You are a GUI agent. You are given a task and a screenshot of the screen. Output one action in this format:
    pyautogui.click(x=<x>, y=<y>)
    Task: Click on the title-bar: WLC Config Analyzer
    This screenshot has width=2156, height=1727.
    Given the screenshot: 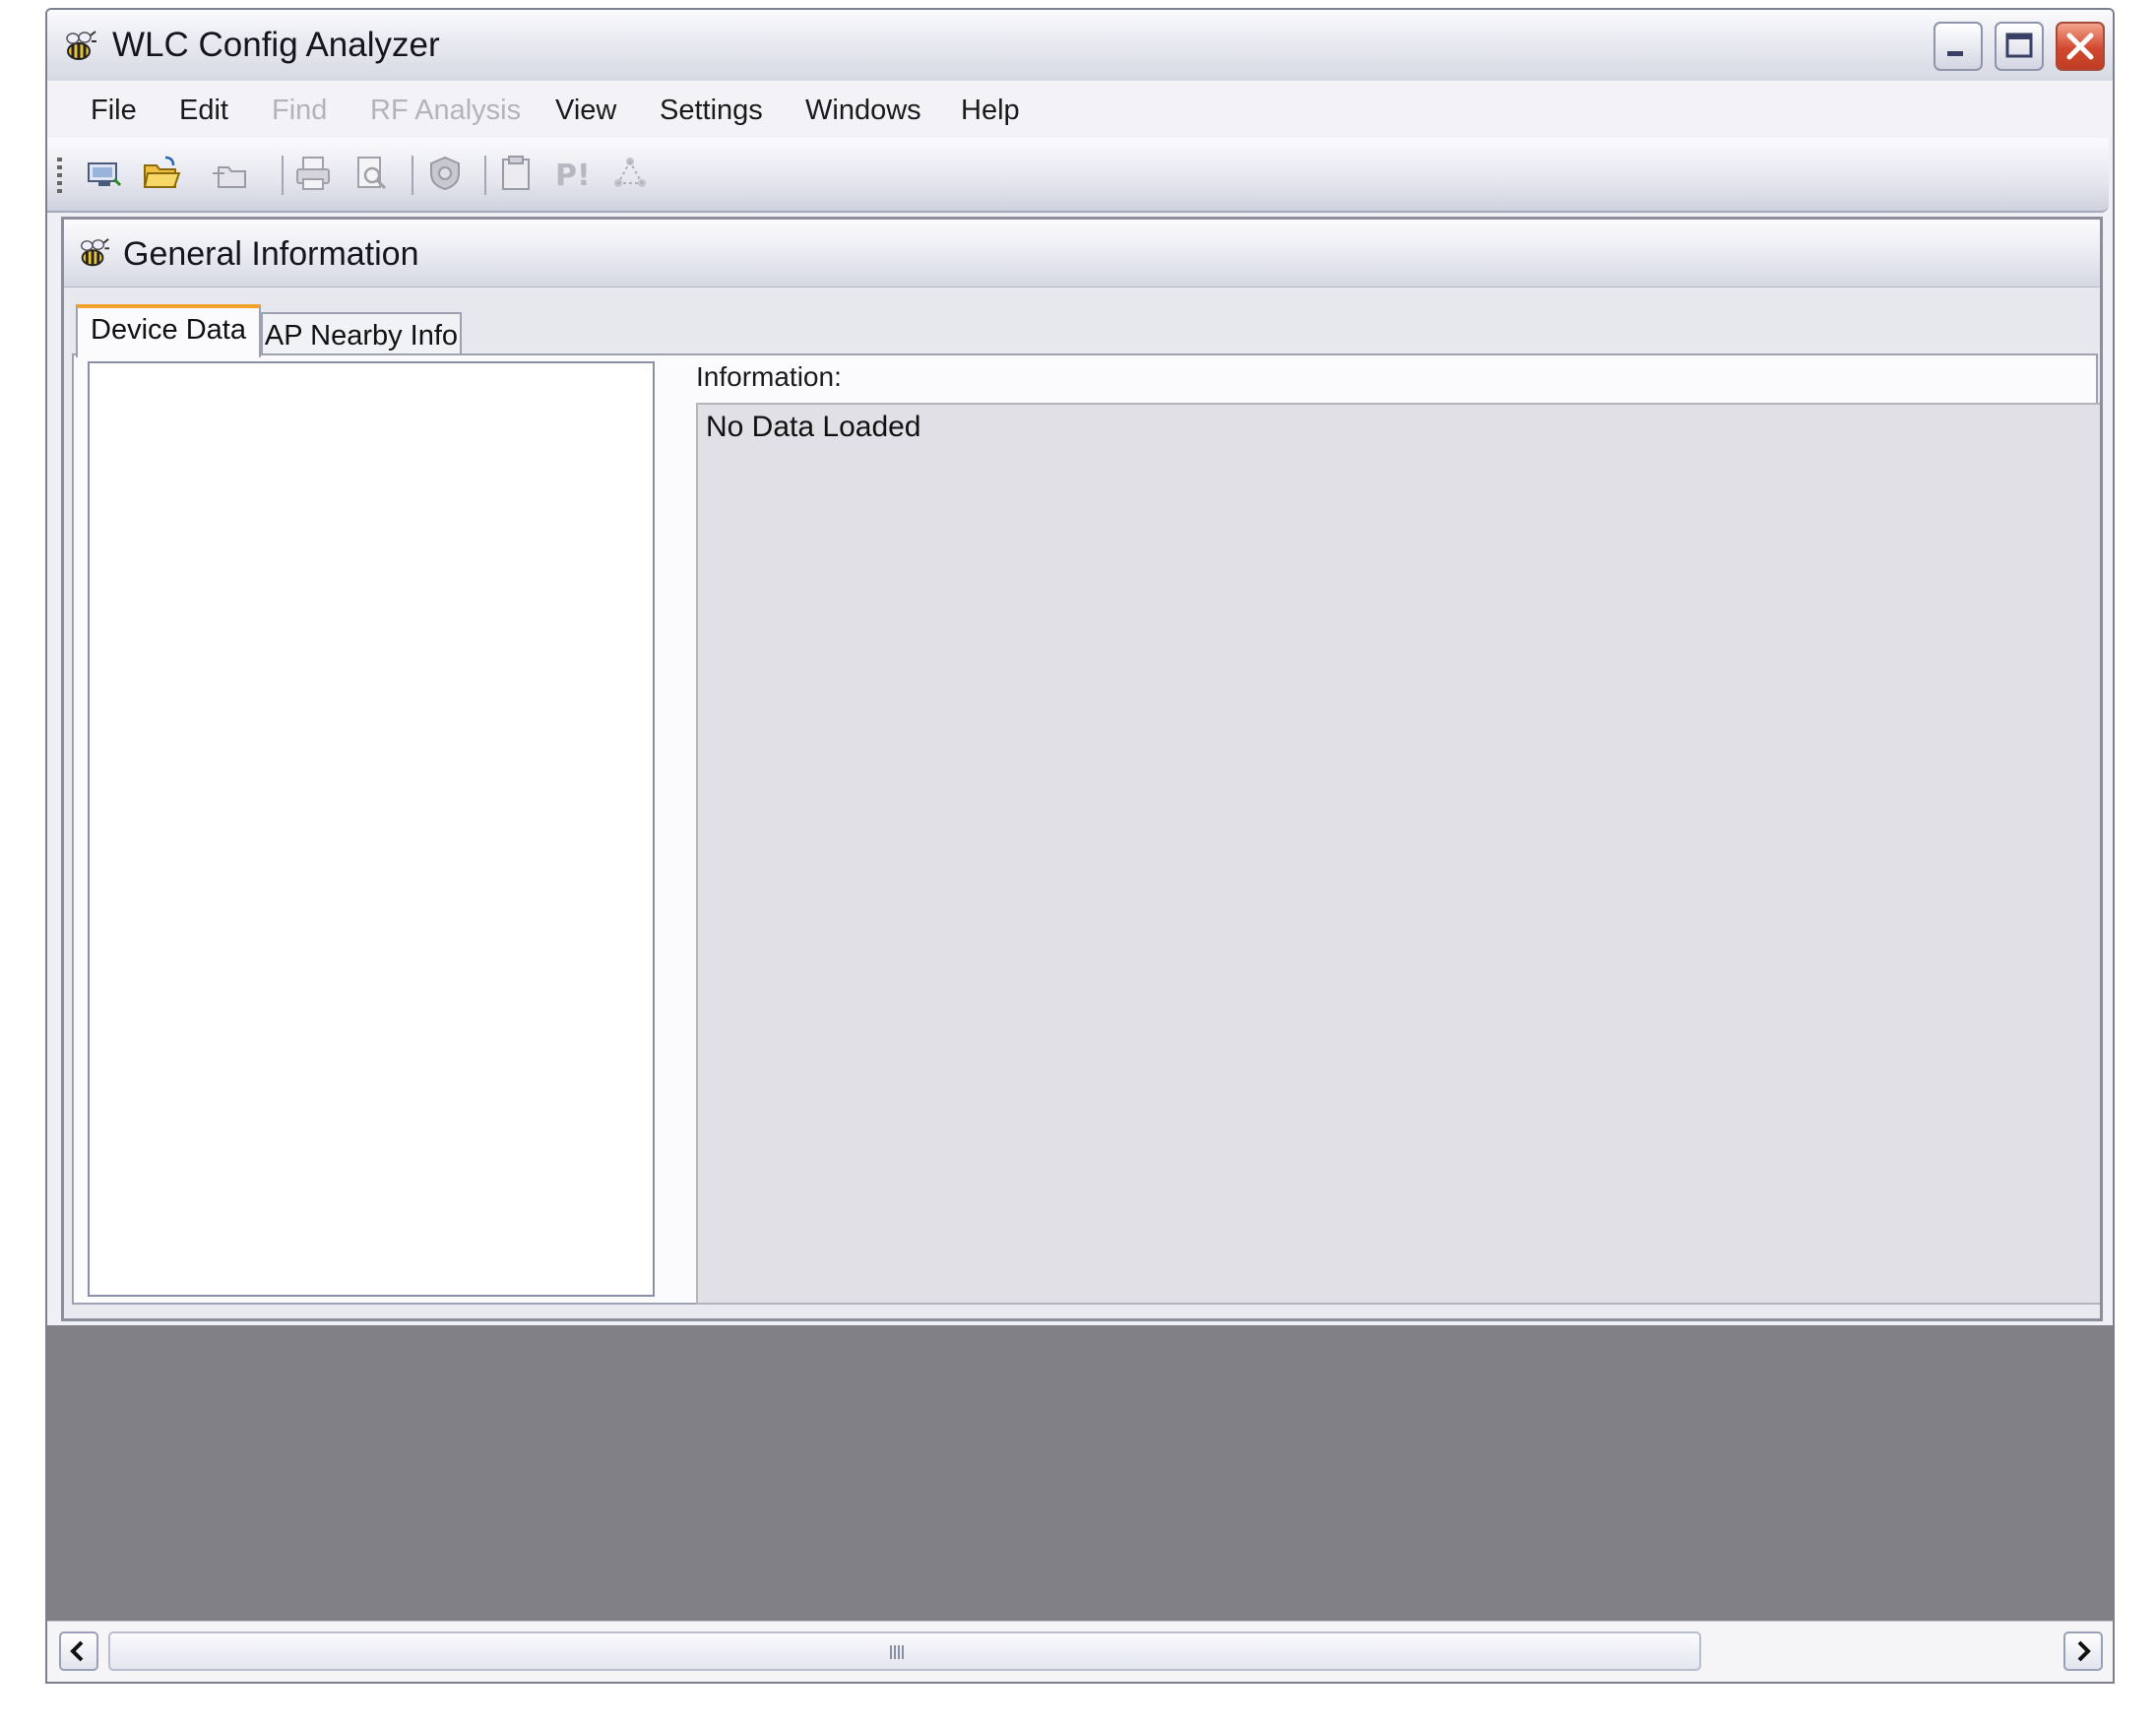 What is the action you would take?
    pyautogui.click(x=1080, y=46)
    